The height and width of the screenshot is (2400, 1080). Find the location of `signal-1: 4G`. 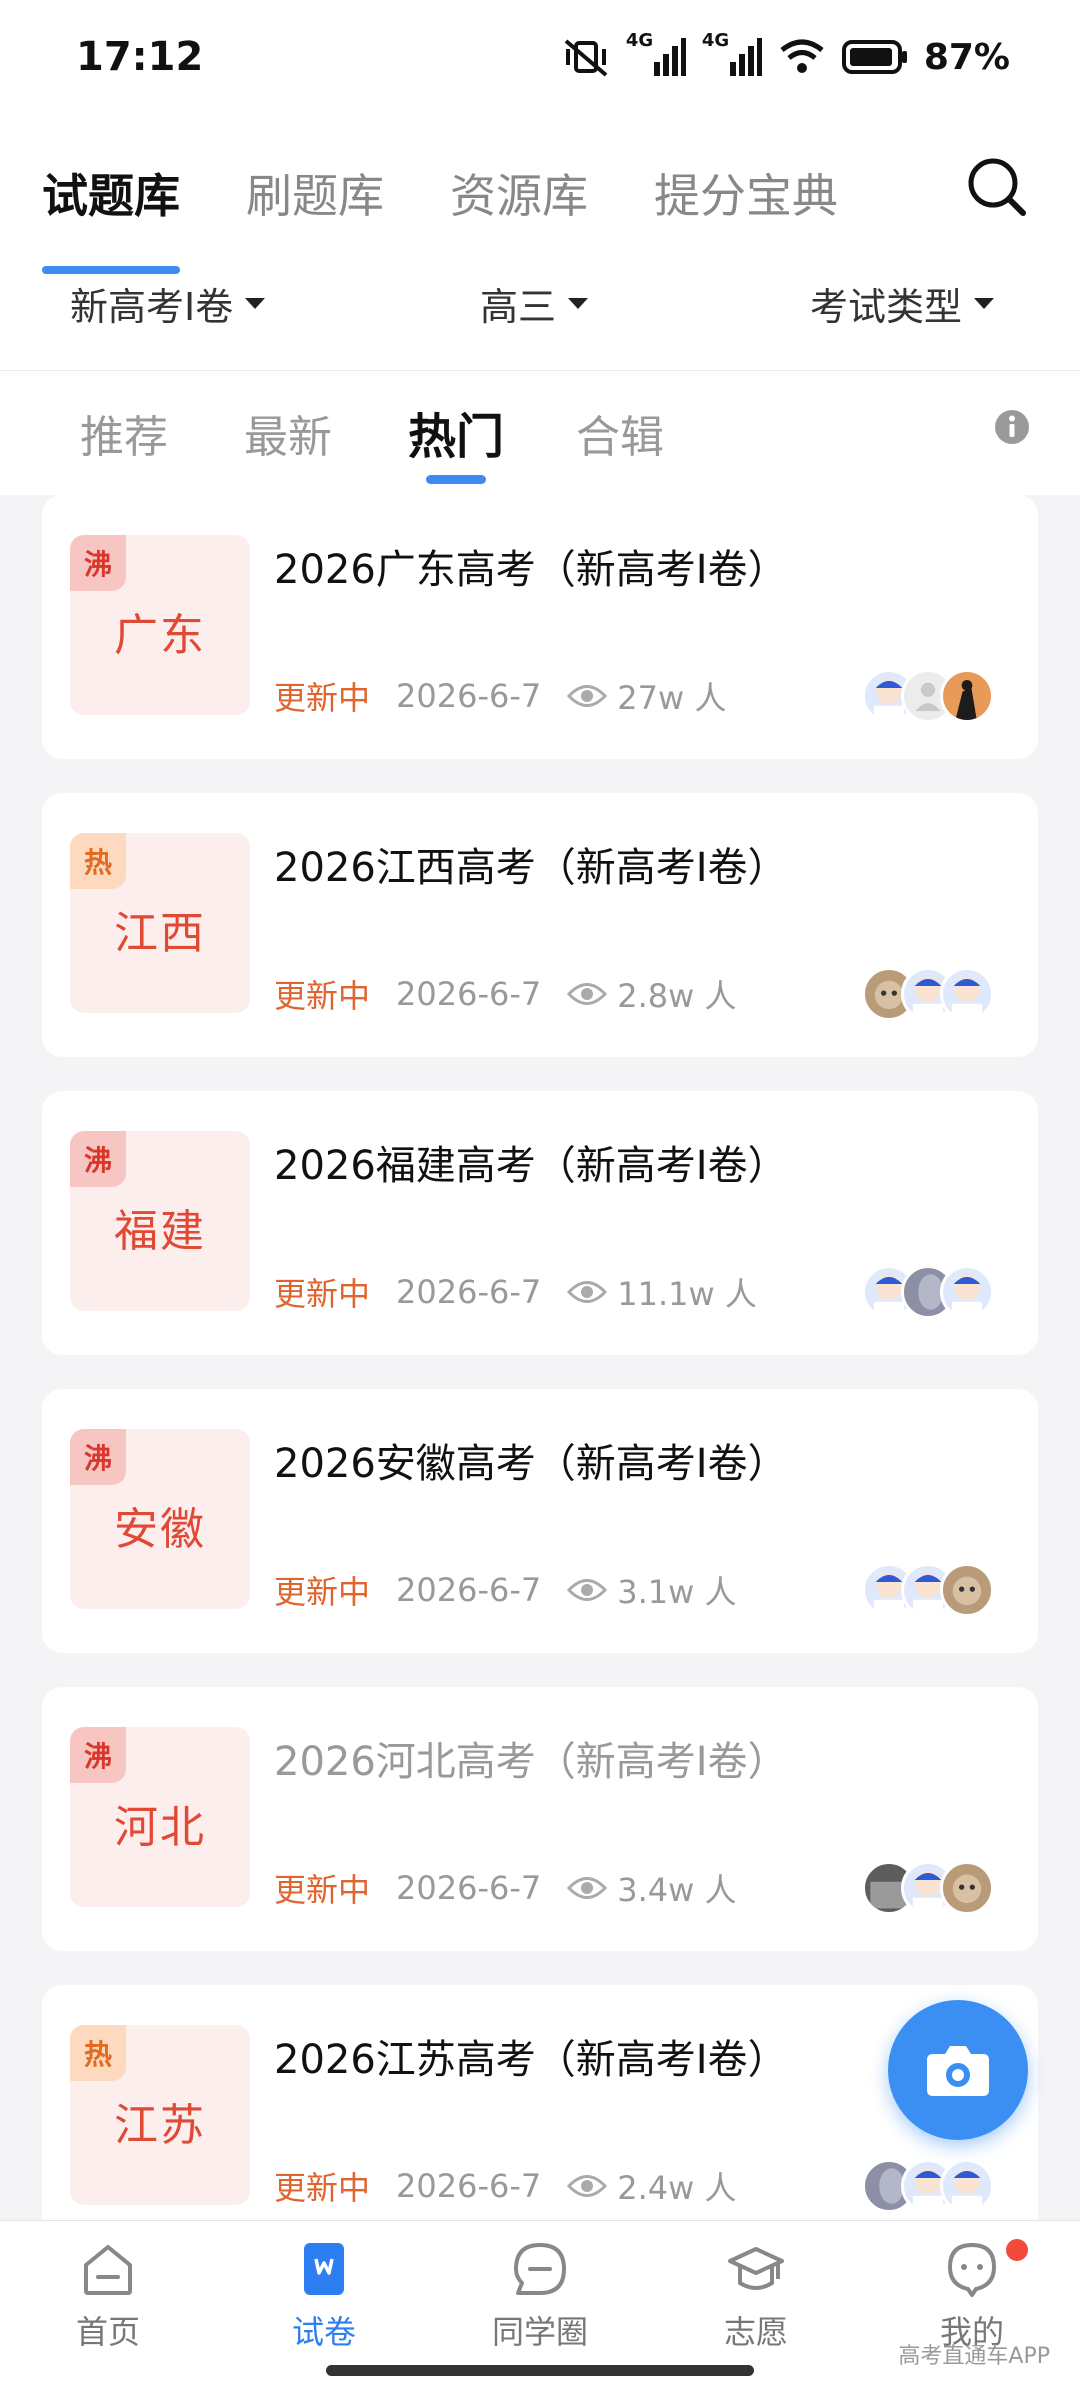

signal-1: 4G is located at coordinates (656, 54).